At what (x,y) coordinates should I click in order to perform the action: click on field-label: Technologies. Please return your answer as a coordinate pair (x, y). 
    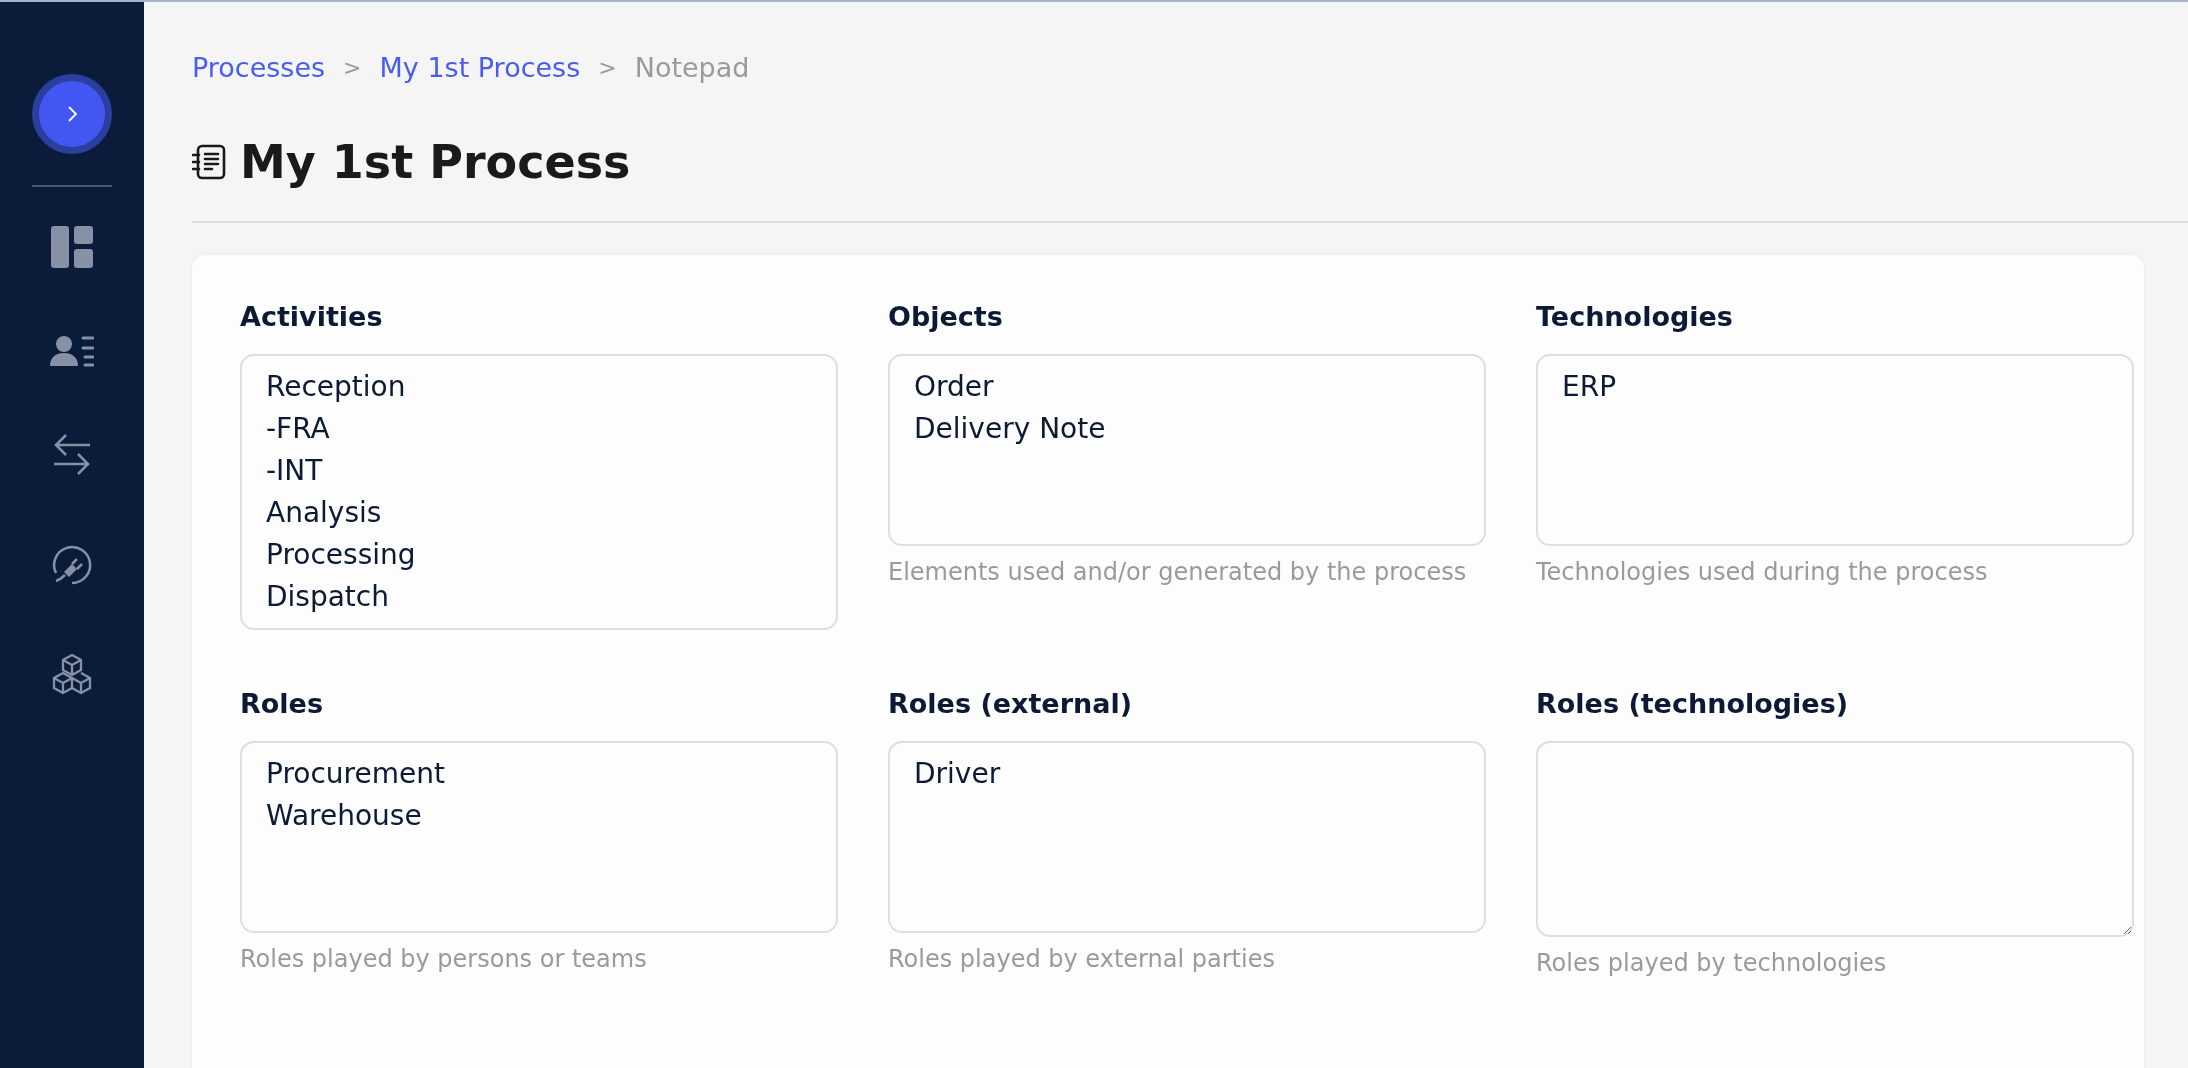
    Looking at the image, I should click on (1635, 316).